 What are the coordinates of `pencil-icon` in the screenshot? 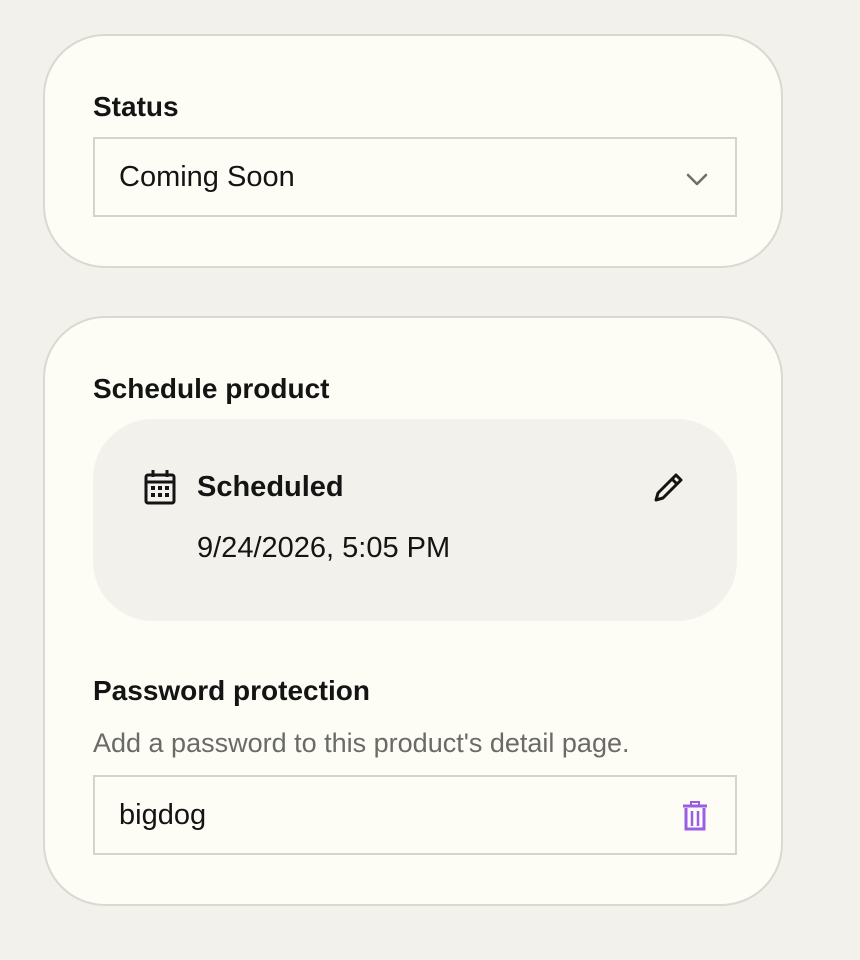 It's located at (669, 487).